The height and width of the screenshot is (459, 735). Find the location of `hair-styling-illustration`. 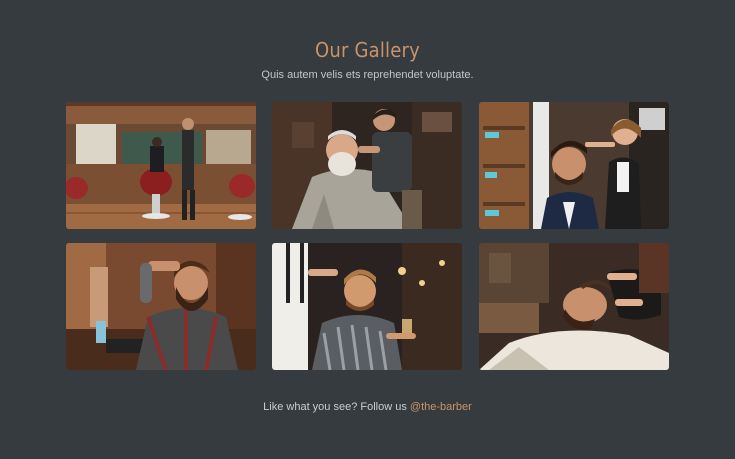

hair-styling-illustration is located at coordinates (574, 165).